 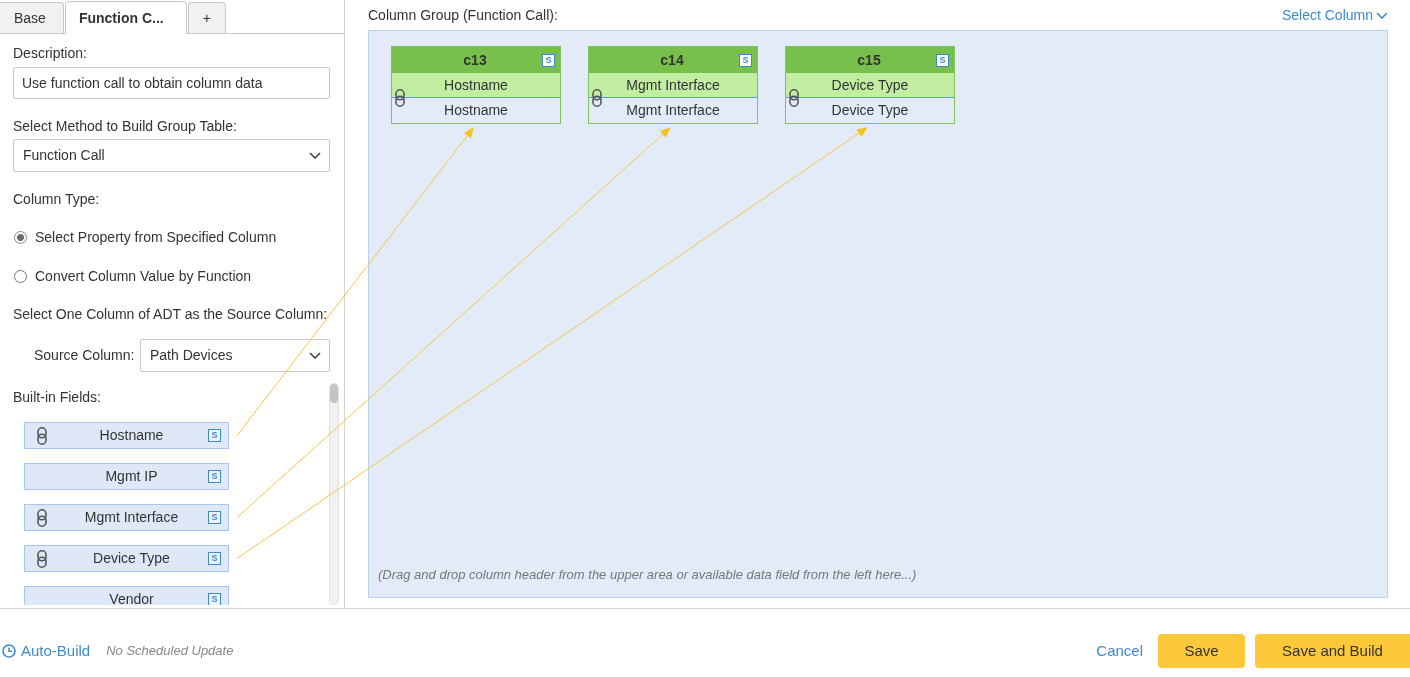 I want to click on mapped-field-row: Hostname, so click(x=476, y=85).